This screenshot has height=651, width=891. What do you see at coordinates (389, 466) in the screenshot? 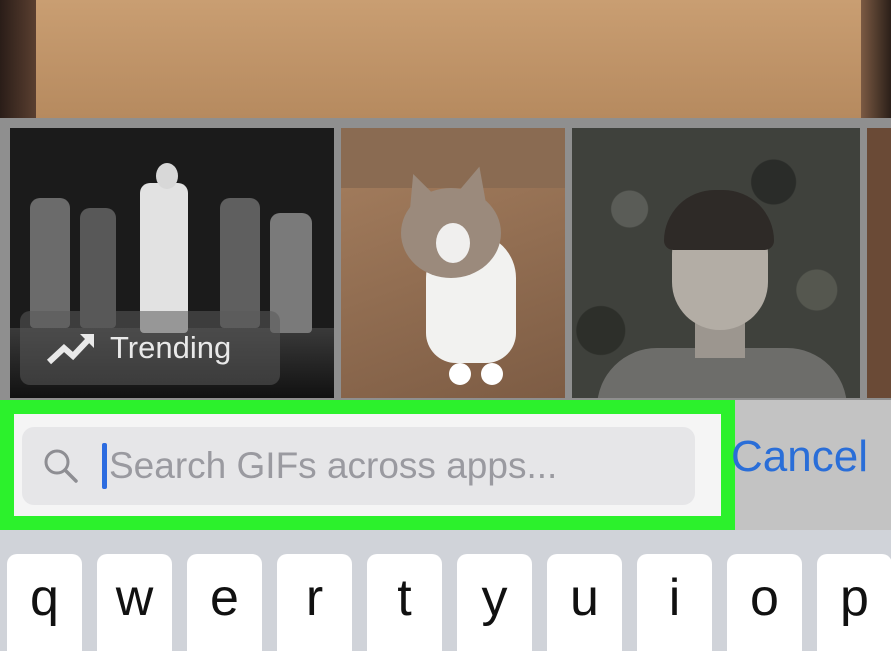
I see `search-input` at bounding box center [389, 466].